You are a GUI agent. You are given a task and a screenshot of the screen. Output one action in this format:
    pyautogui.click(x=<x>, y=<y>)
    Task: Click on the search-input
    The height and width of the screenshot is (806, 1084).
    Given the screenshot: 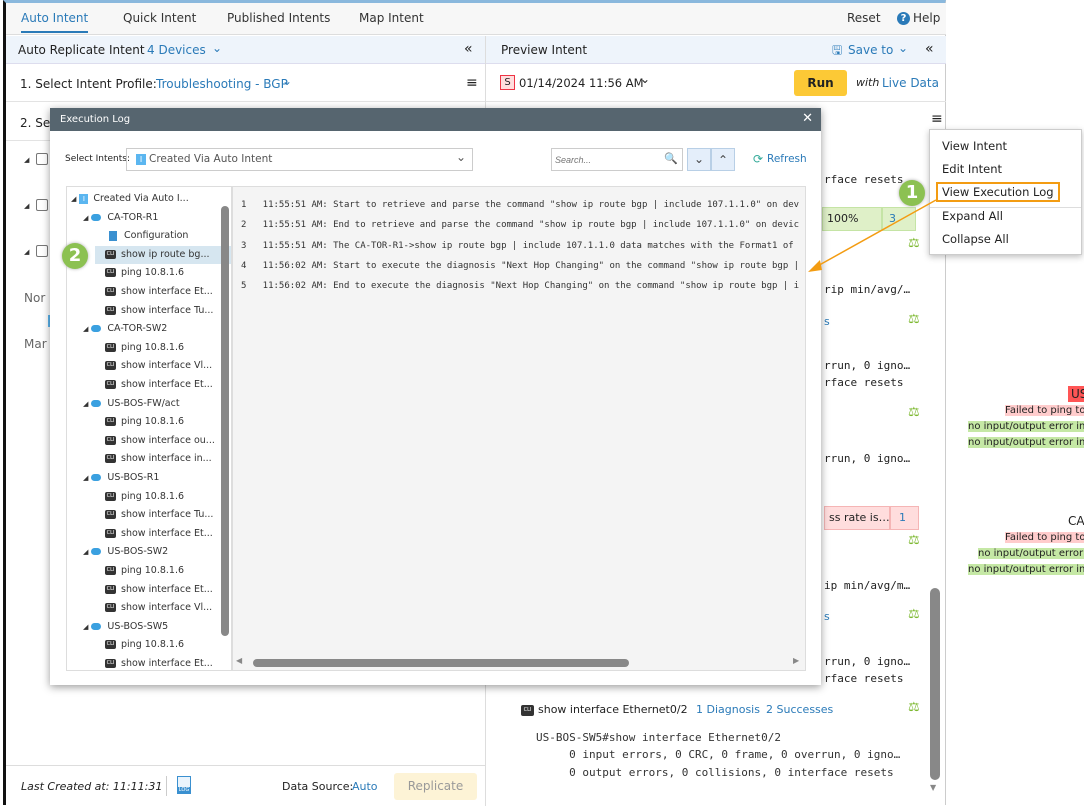 What is the action you would take?
    pyautogui.click(x=607, y=159)
    